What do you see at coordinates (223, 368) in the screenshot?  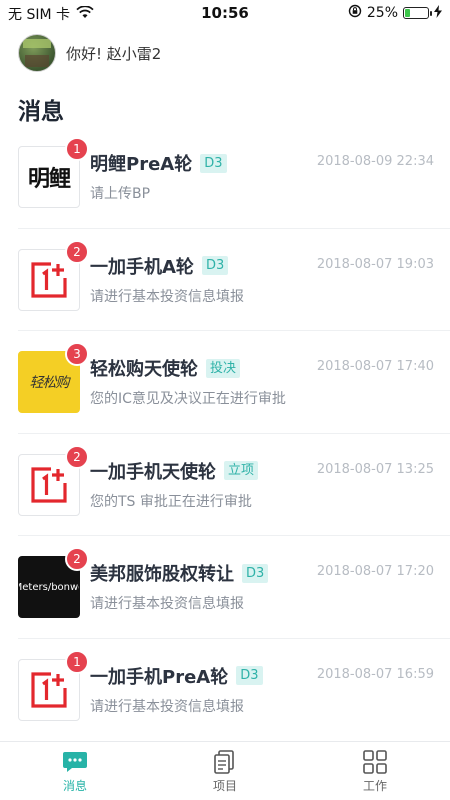 I see `stage-tag: 投决` at bounding box center [223, 368].